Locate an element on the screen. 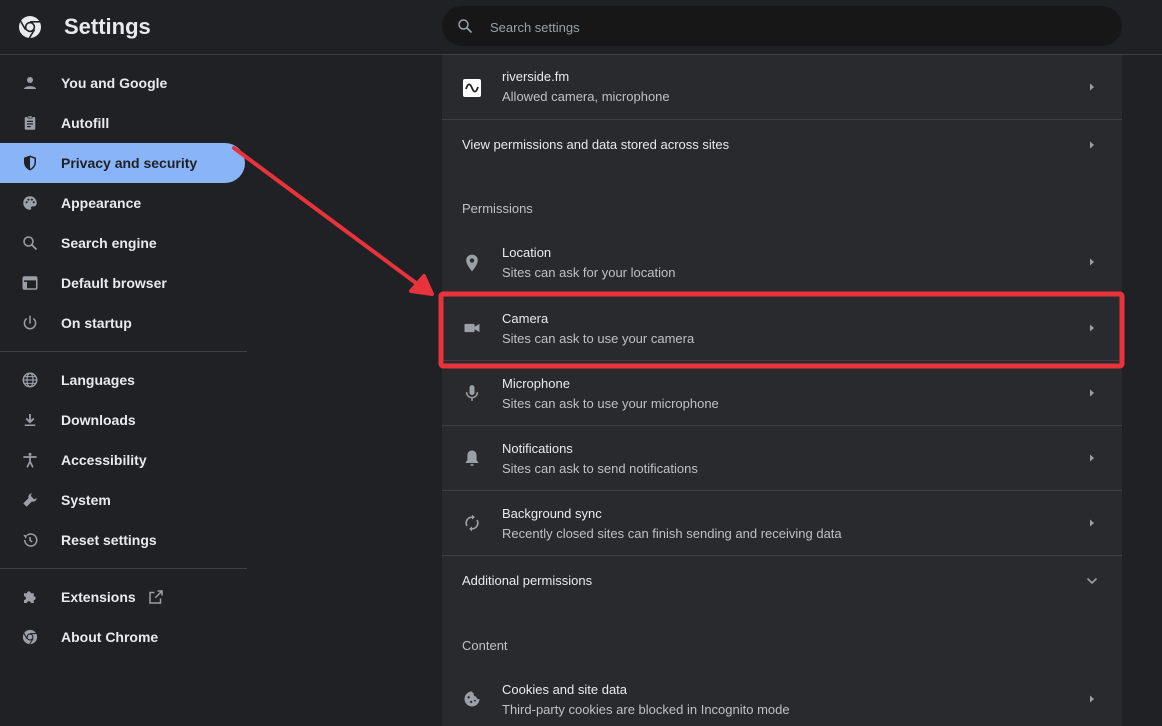 The width and height of the screenshot is (1162, 726). history-icon is located at coordinates (30, 540).